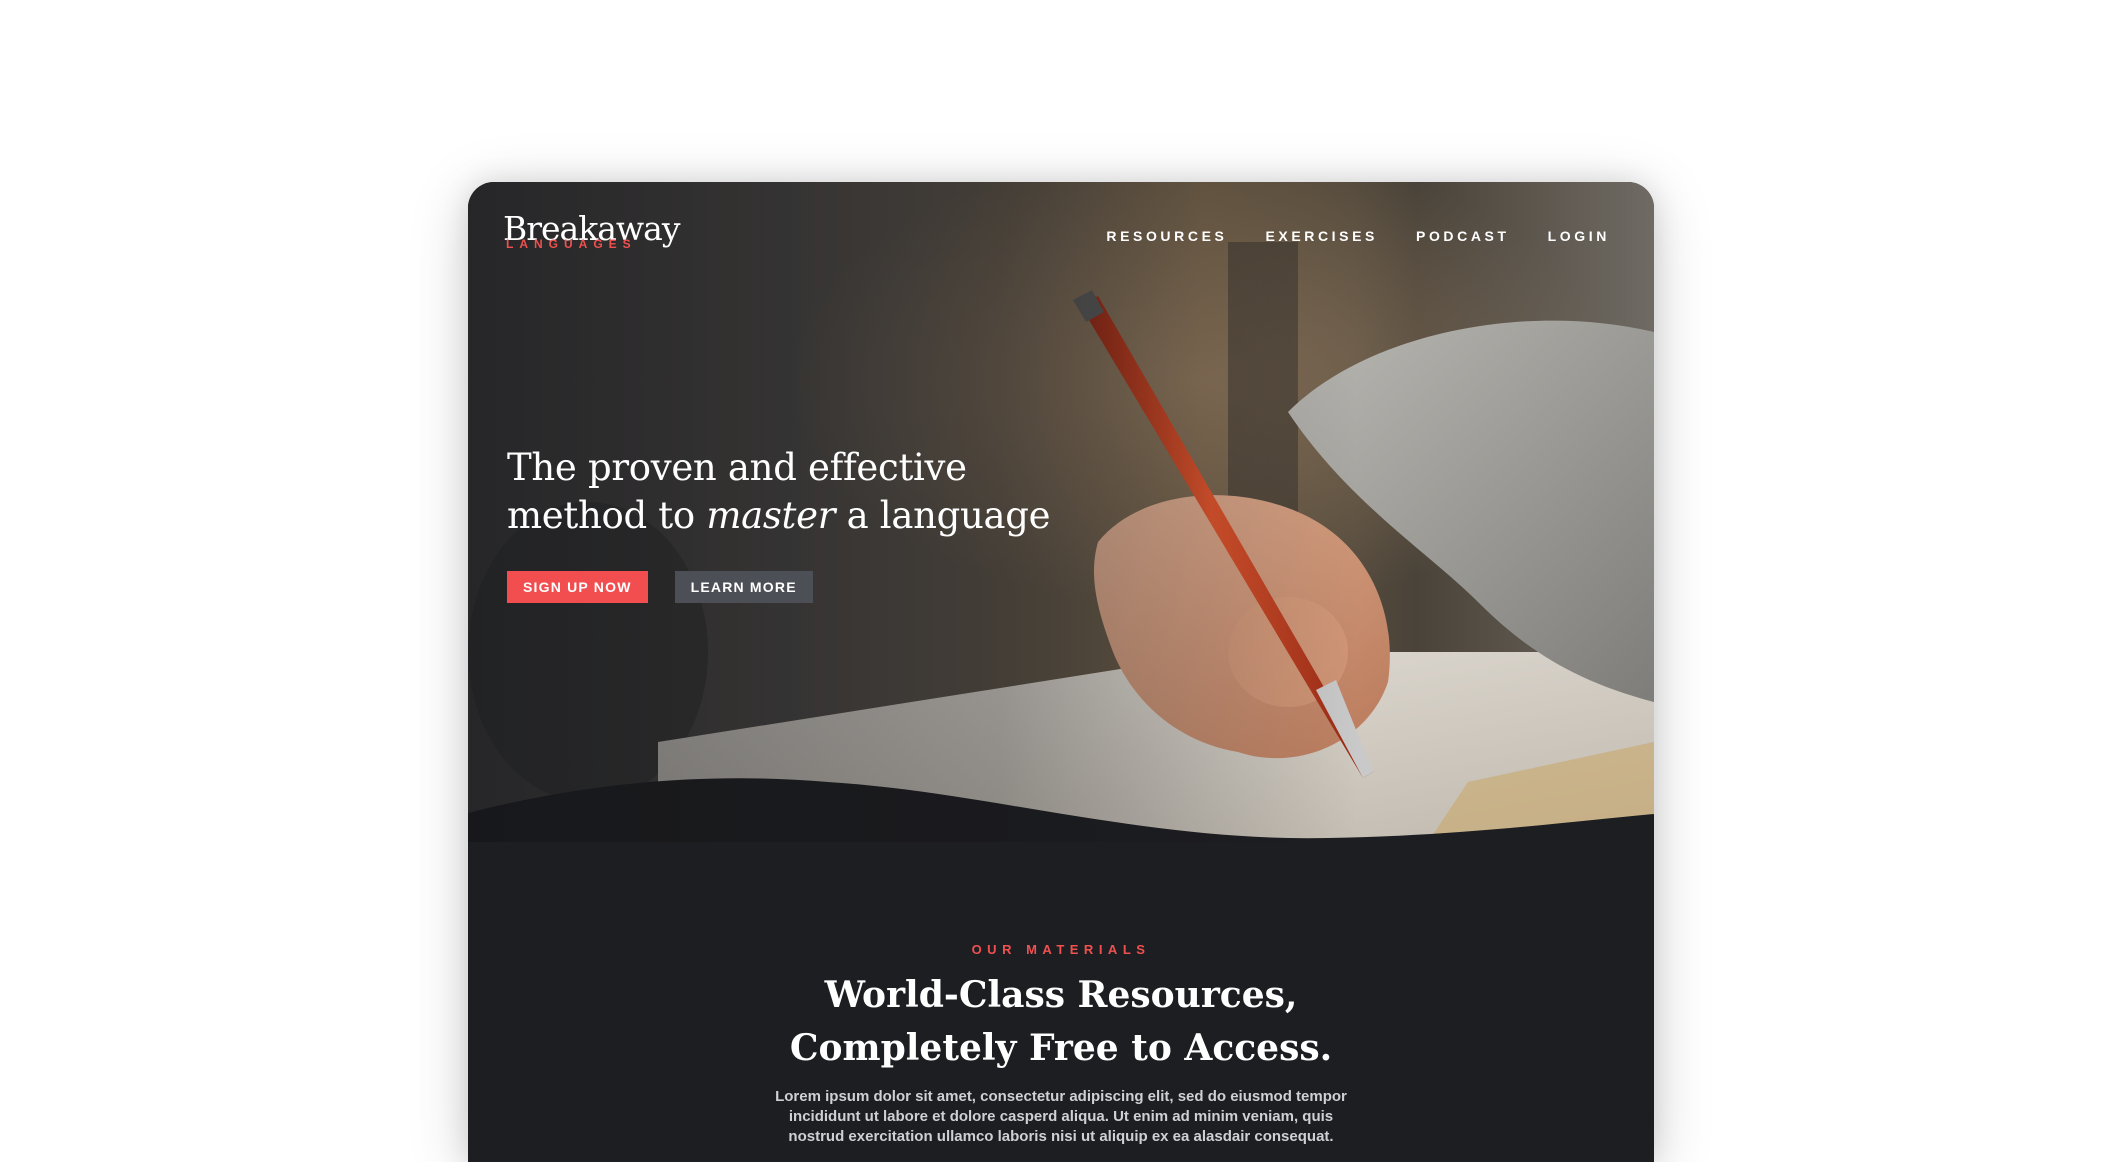 Image resolution: width=2122 pixels, height=1162 pixels. Describe the element at coordinates (943, 515) in the screenshot. I see `hero-headline-line2-end: a language` at that location.